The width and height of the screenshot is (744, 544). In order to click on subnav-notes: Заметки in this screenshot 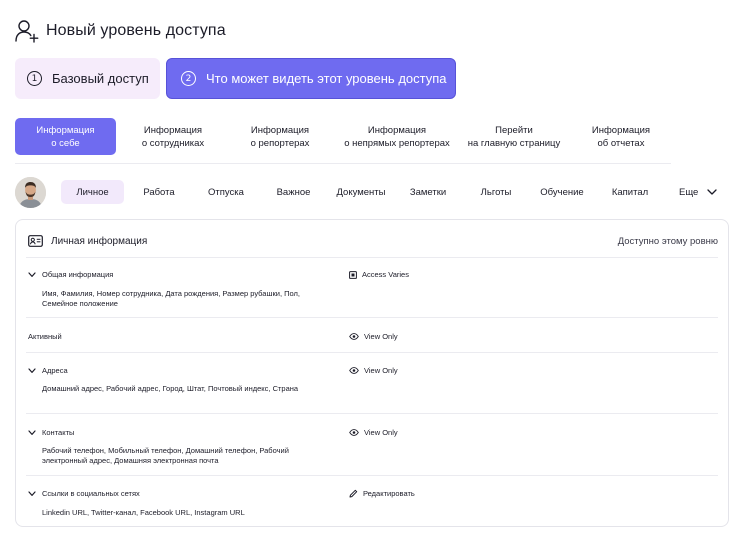, I will do `click(428, 192)`.